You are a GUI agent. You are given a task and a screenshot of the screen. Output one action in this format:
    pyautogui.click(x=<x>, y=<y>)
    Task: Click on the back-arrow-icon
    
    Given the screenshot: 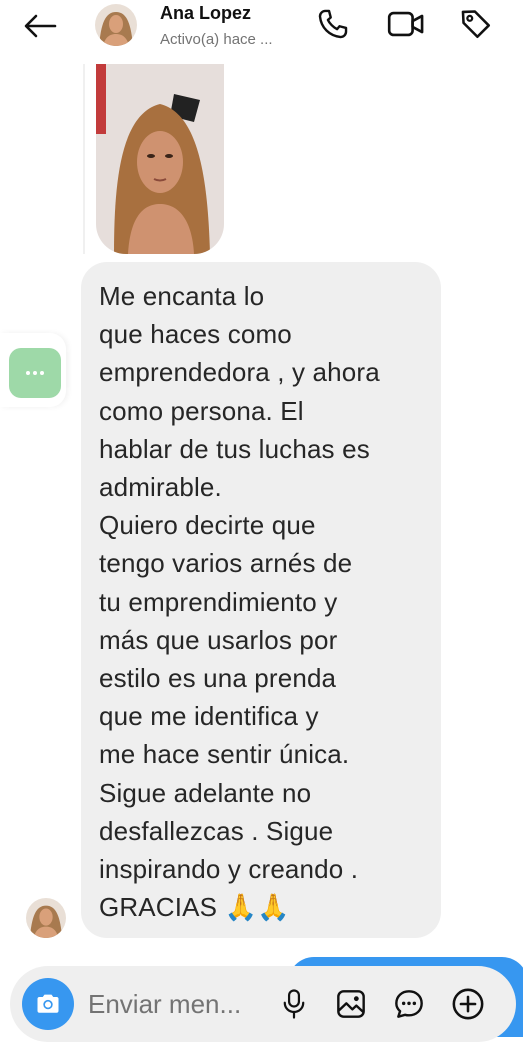 What is the action you would take?
    pyautogui.click(x=40, y=26)
    